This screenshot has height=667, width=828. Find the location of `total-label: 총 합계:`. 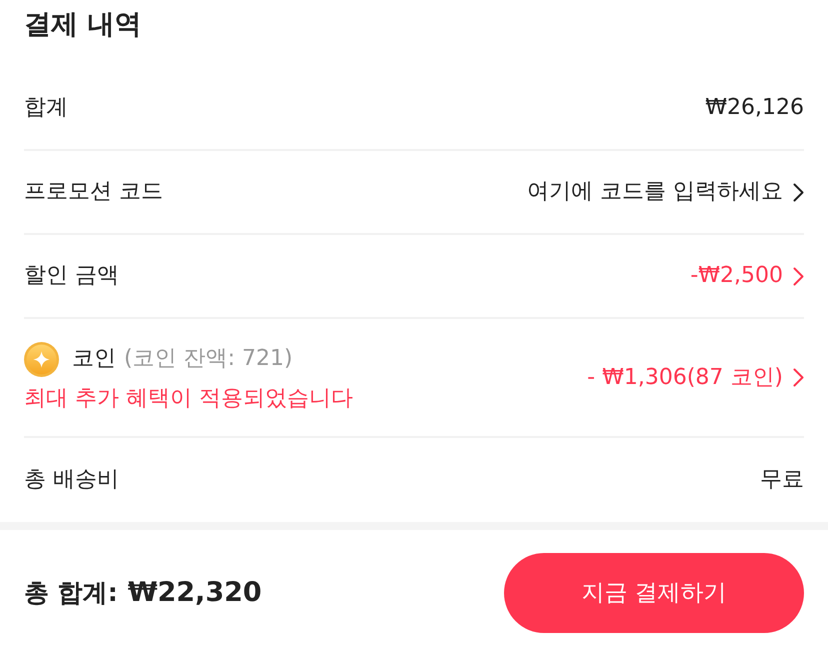

total-label: 총 합계: is located at coordinates (71, 593).